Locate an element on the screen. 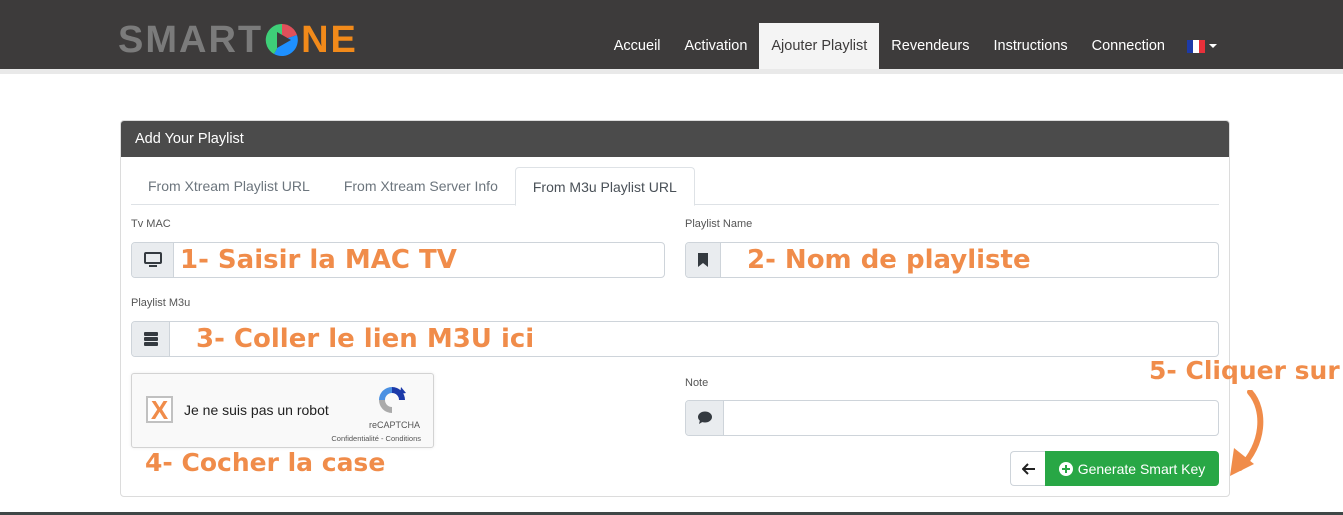  plus-circle-icon is located at coordinates (1065, 468).